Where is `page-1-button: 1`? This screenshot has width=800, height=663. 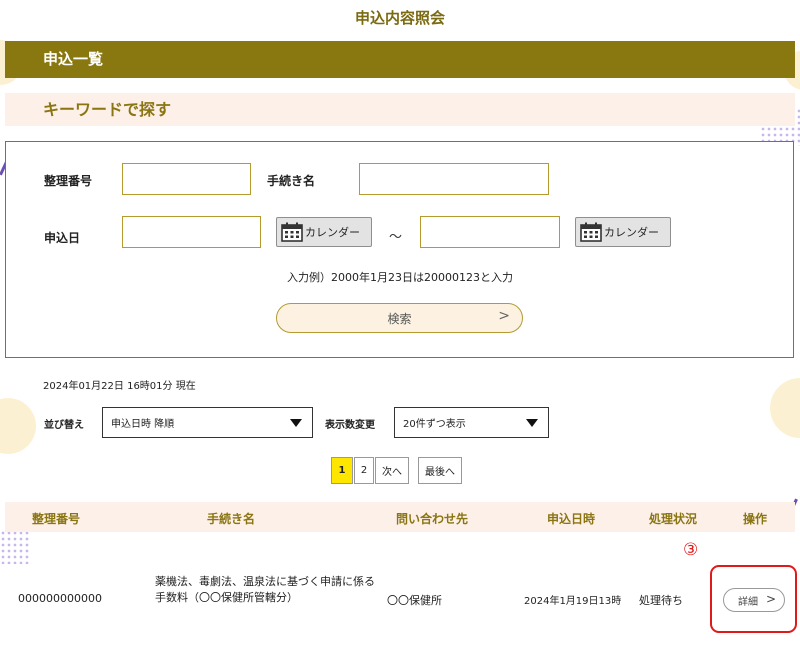 page-1-button: 1 is located at coordinates (342, 470).